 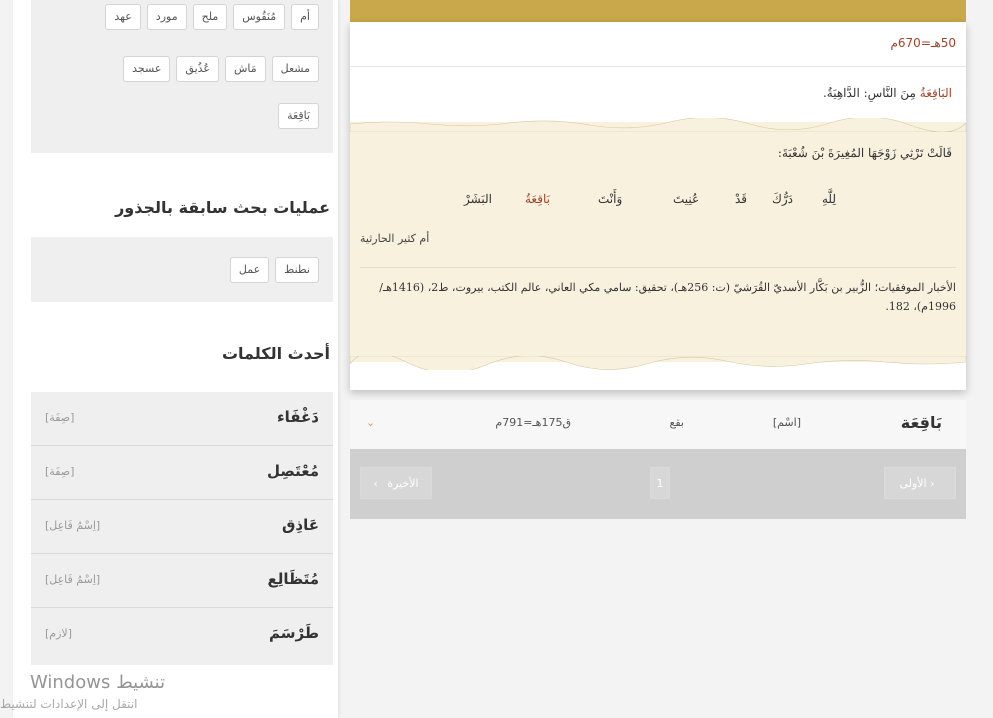 What do you see at coordinates (182, 581) in the screenshot?
I see `list-item: مُتَظَالِع [اِسْمُ فَاعِل]` at bounding box center [182, 581].